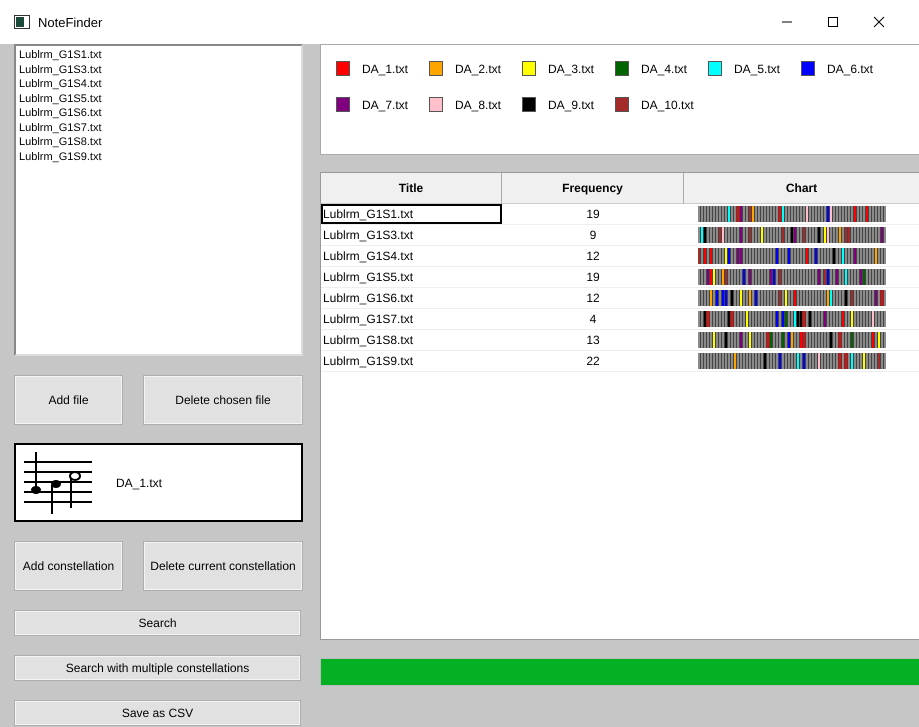  What do you see at coordinates (571, 69) in the screenshot?
I see `legend-label: DA_3.txt` at bounding box center [571, 69].